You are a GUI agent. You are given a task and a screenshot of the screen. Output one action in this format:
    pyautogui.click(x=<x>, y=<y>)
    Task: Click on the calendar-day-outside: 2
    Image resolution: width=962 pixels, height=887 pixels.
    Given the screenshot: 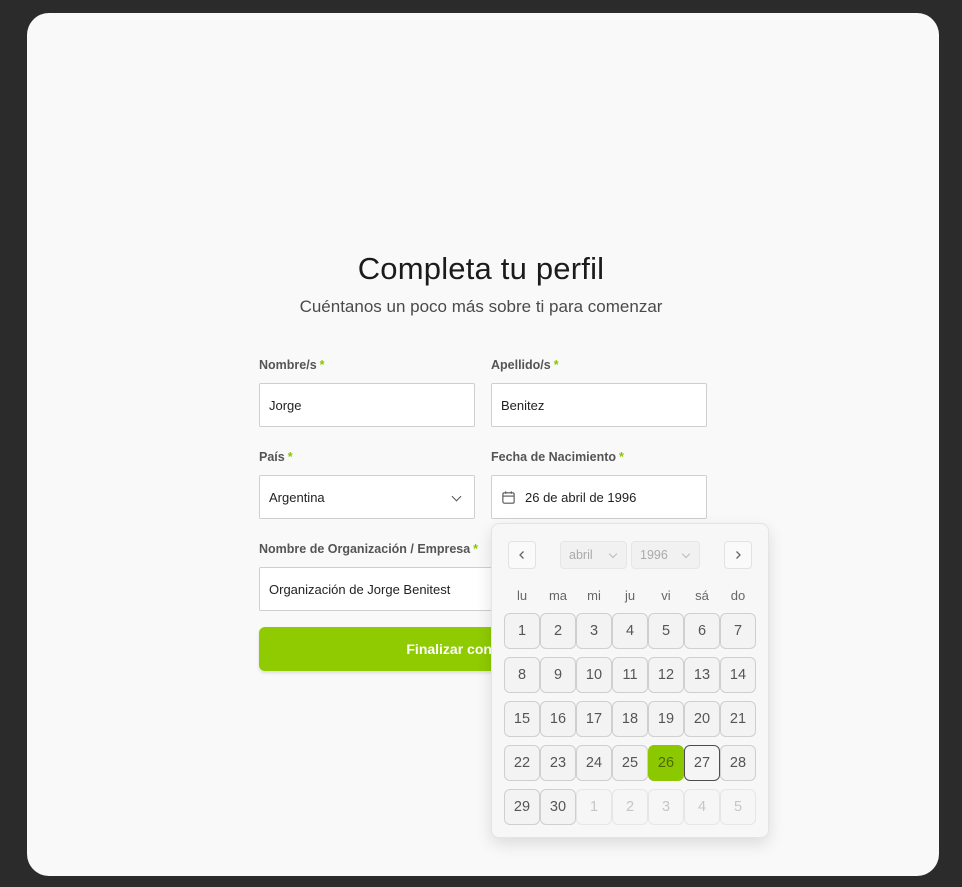 What is the action you would take?
    pyautogui.click(x=630, y=807)
    